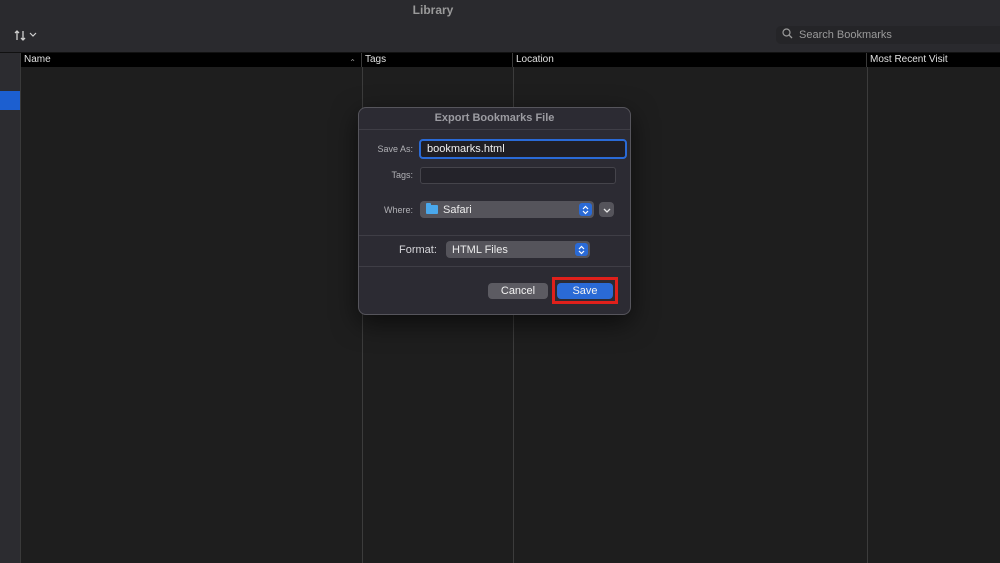 This screenshot has width=1000, height=563. Describe the element at coordinates (909, 59) in the screenshot. I see `column-header-label: Most Recent Visit` at that location.